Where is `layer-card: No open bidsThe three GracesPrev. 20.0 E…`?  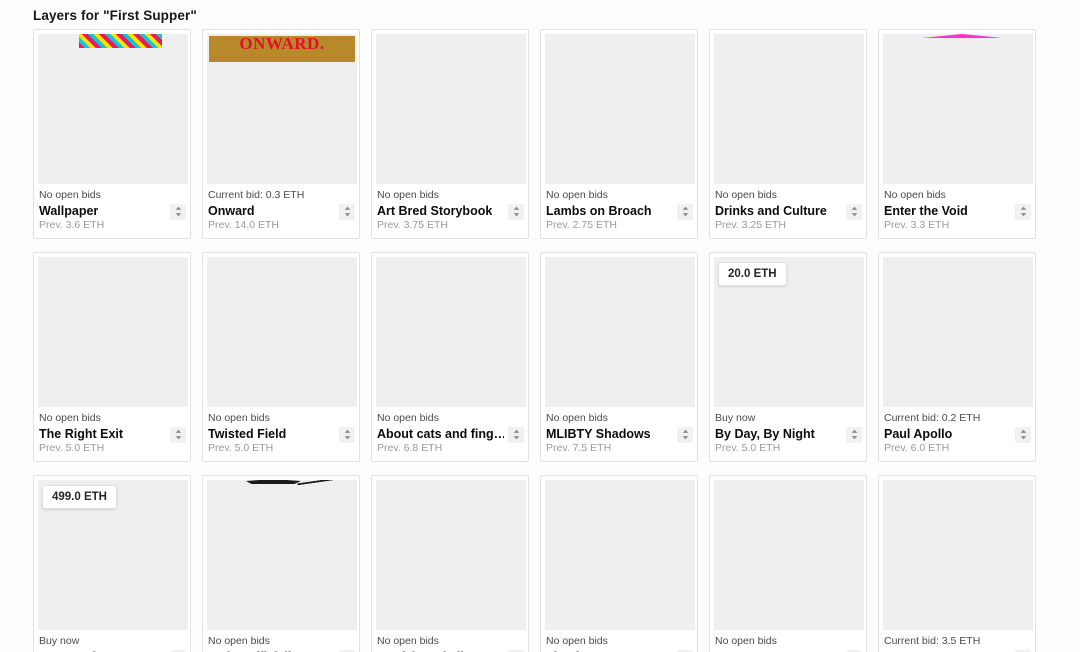
layer-card: No open bidsThe three GracesPrev. 20.0 E… is located at coordinates (619, 563).